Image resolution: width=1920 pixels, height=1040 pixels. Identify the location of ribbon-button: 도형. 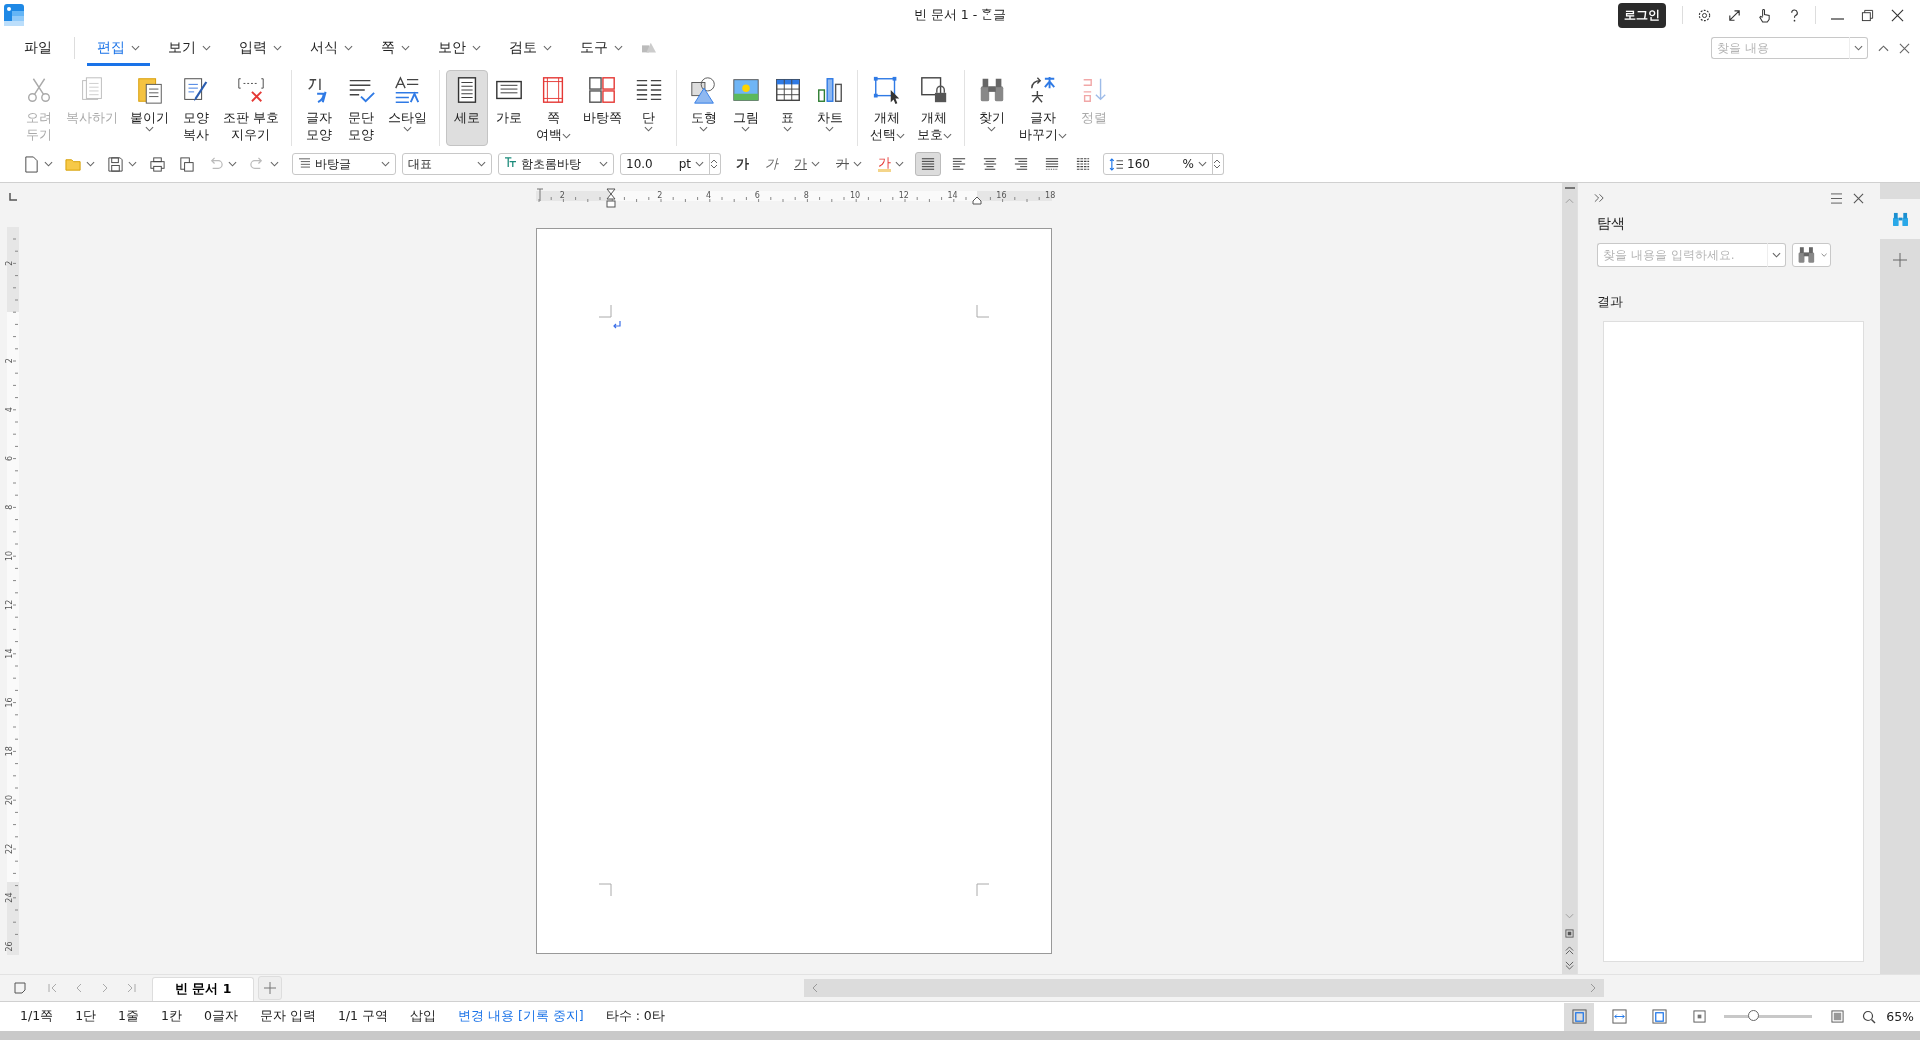
(704, 108).